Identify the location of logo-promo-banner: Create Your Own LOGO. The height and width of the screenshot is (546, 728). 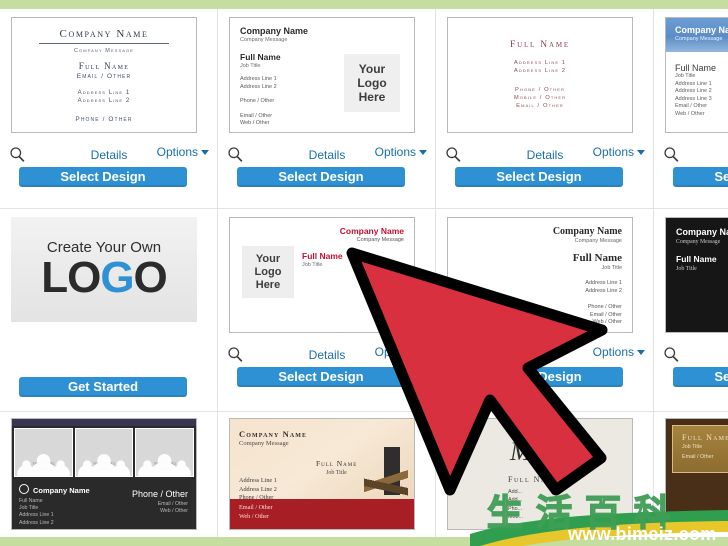
(104, 269).